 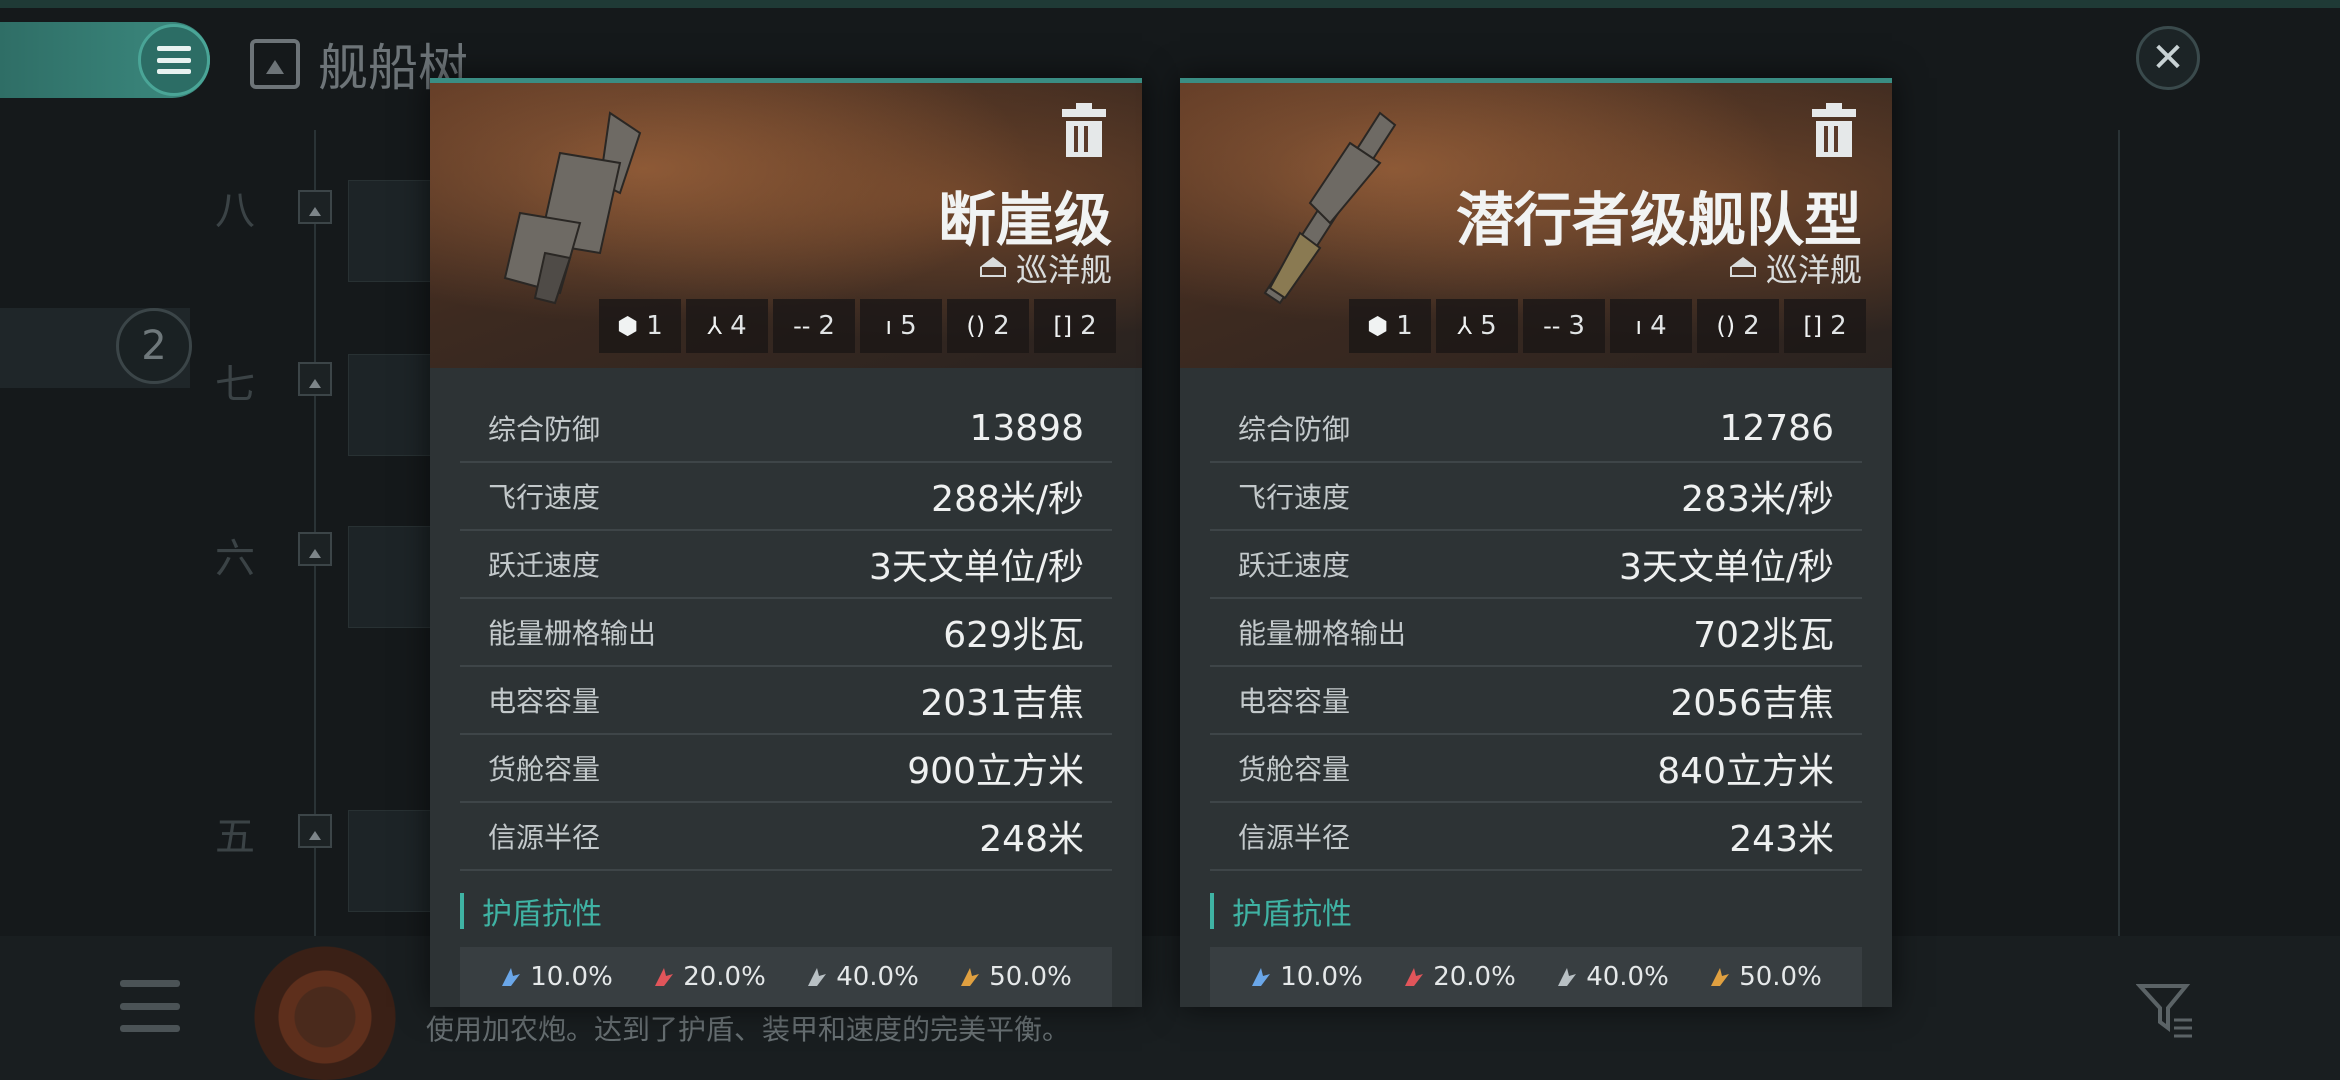 I want to click on tree-line, so click(x=2119, y=540).